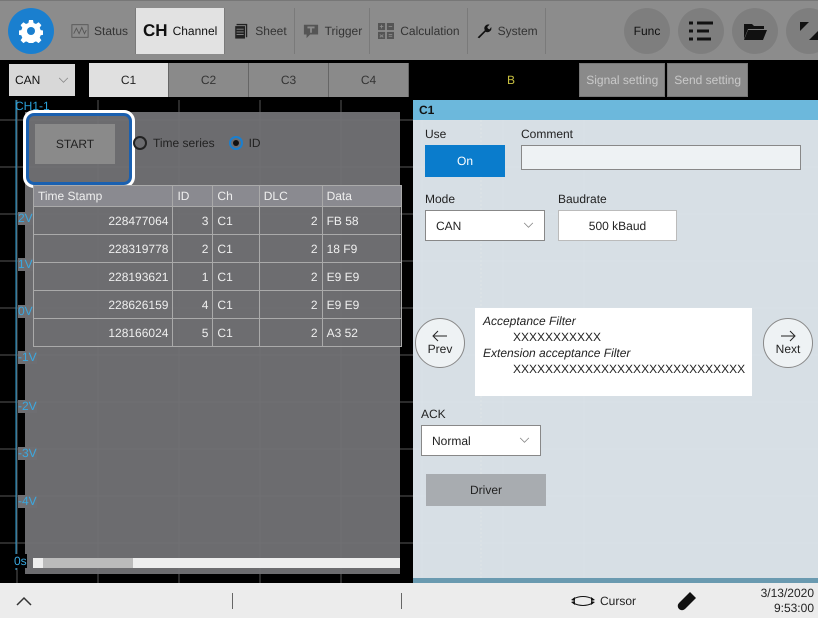  What do you see at coordinates (603, 601) in the screenshot?
I see `cursor-button: Cursor` at bounding box center [603, 601].